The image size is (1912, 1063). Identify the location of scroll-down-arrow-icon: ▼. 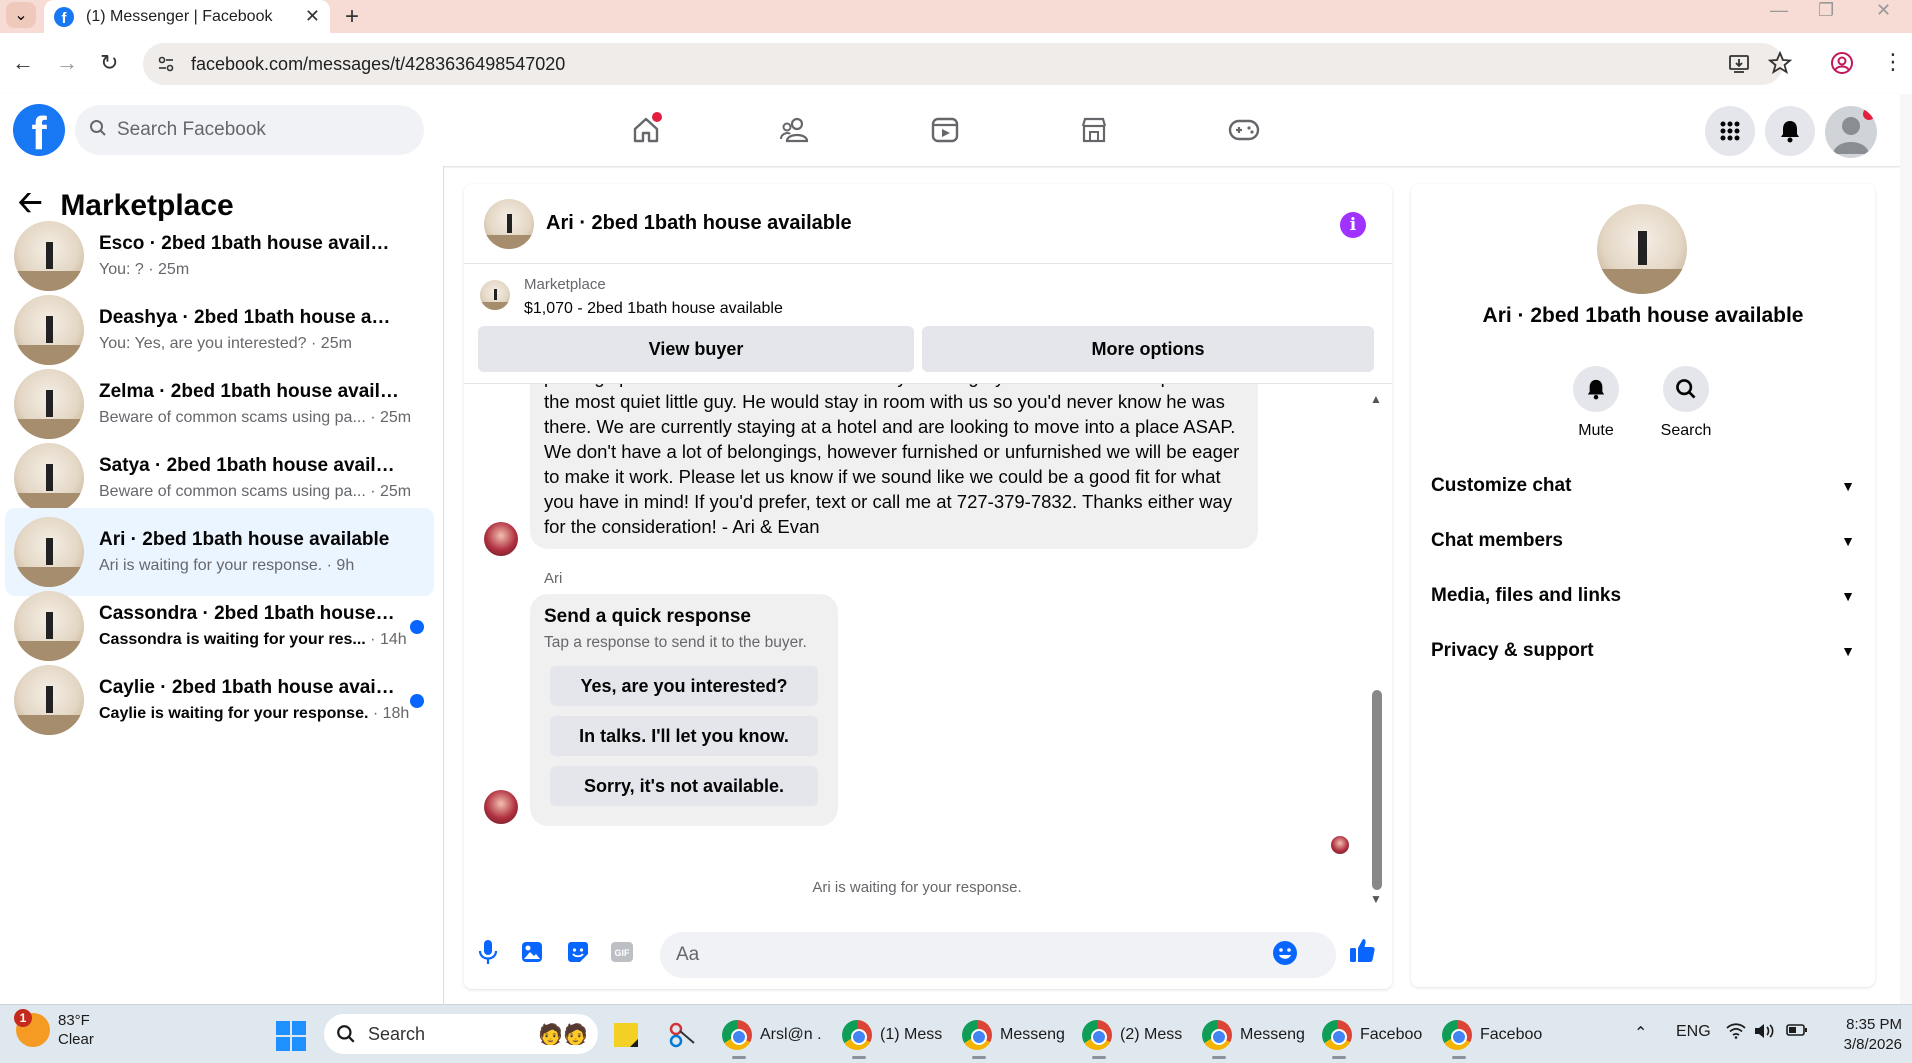
(1376, 899).